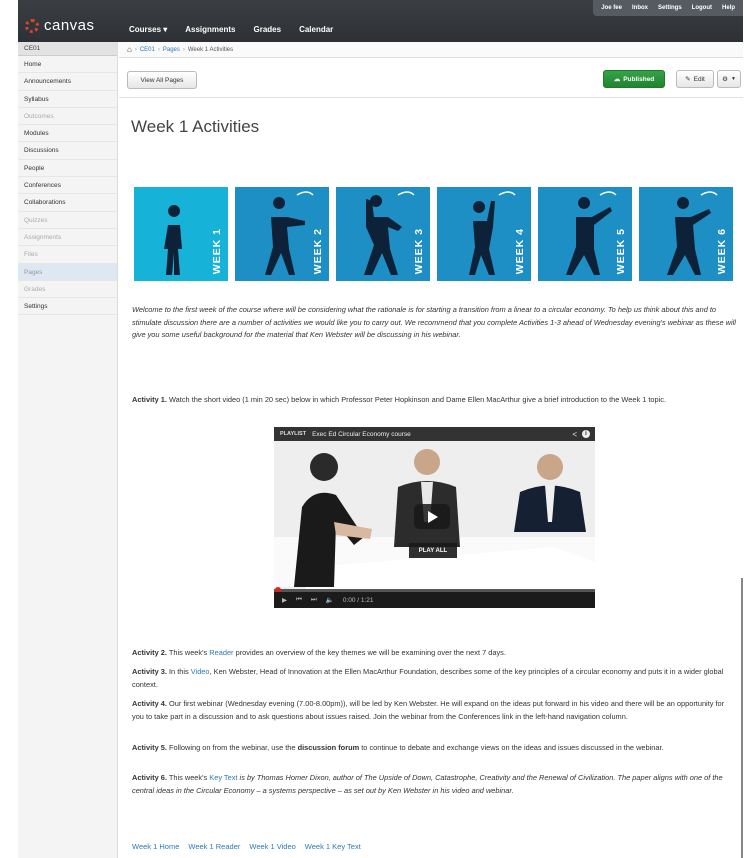  I want to click on nav-grades: Grades, so click(267, 29).